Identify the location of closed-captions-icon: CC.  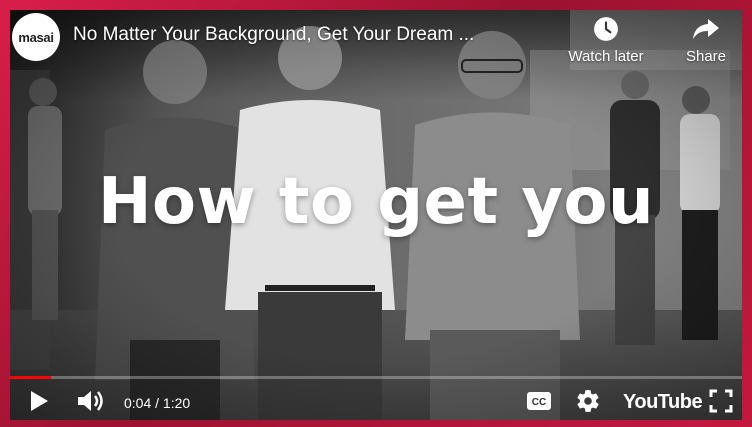
(539, 401).